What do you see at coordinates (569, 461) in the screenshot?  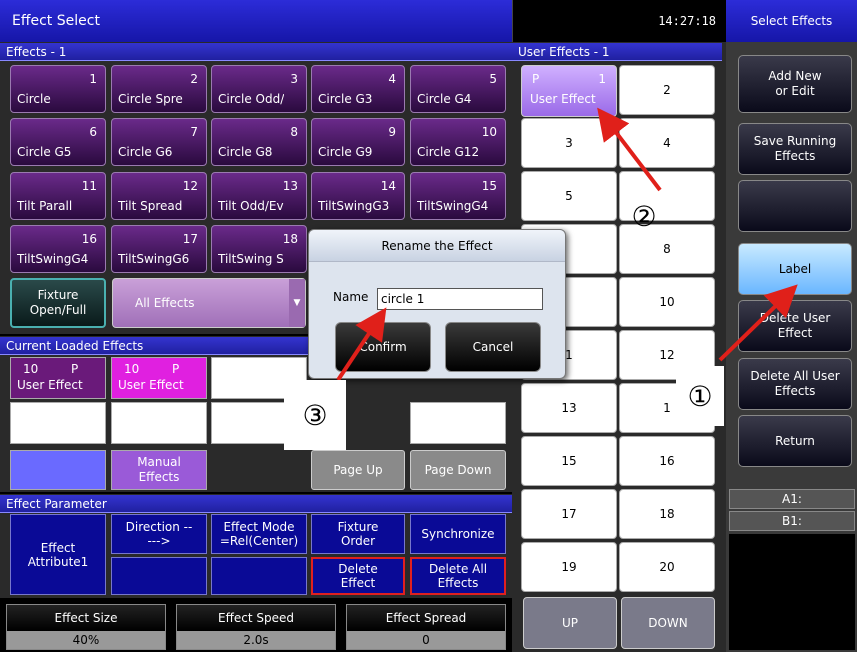 I see `user-effect-slot: 15` at bounding box center [569, 461].